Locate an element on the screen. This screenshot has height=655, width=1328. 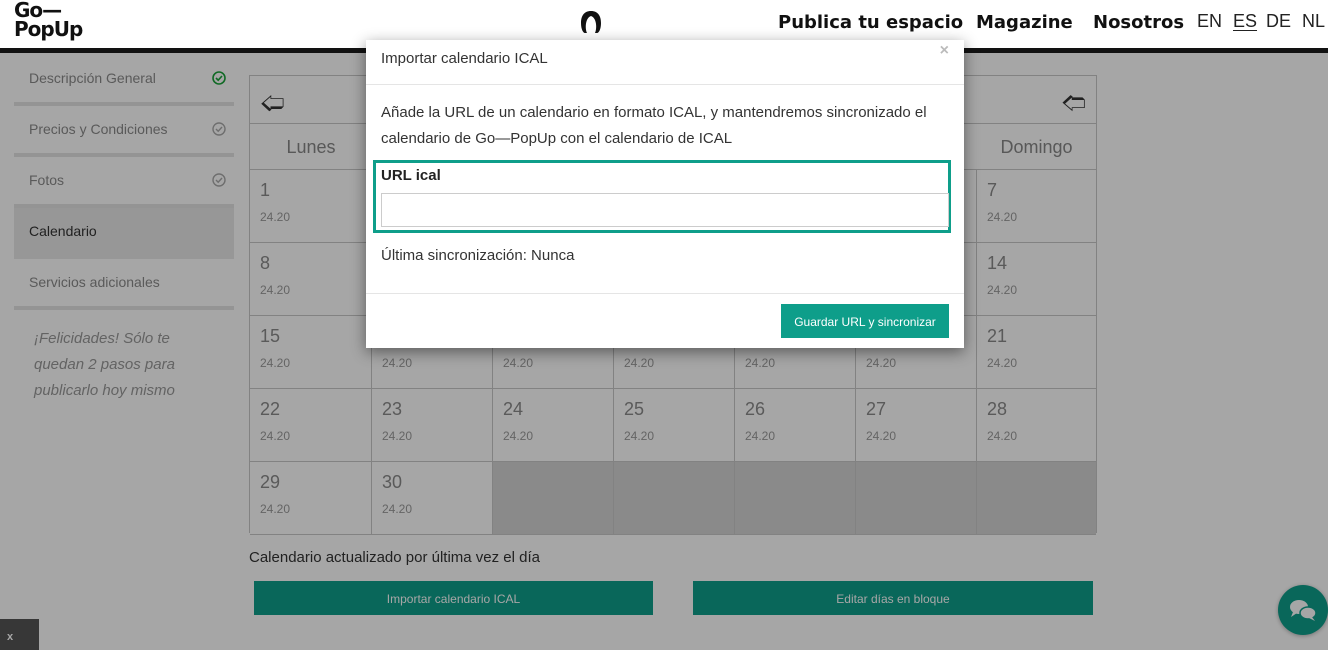
lang-de: DE is located at coordinates (1278, 21).